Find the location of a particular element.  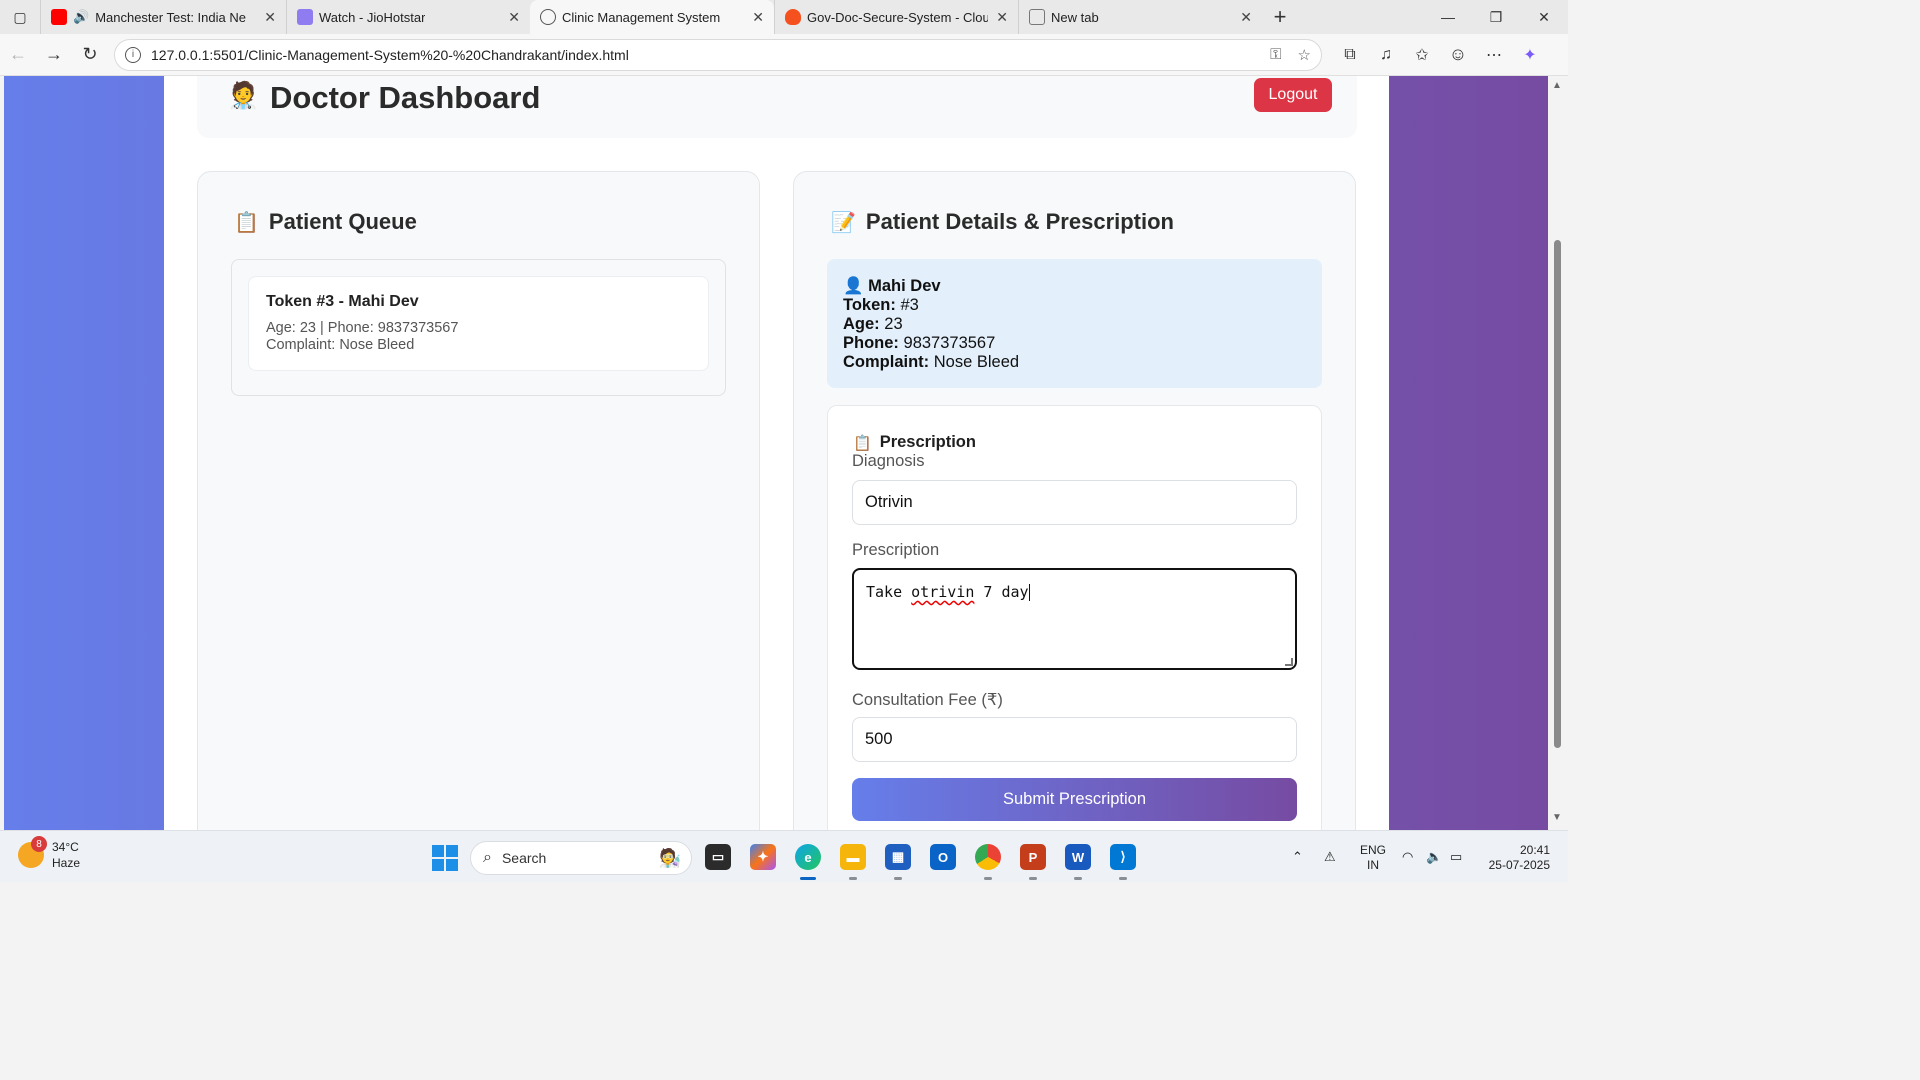

new-tab-button: + is located at coordinates (1280, 17).